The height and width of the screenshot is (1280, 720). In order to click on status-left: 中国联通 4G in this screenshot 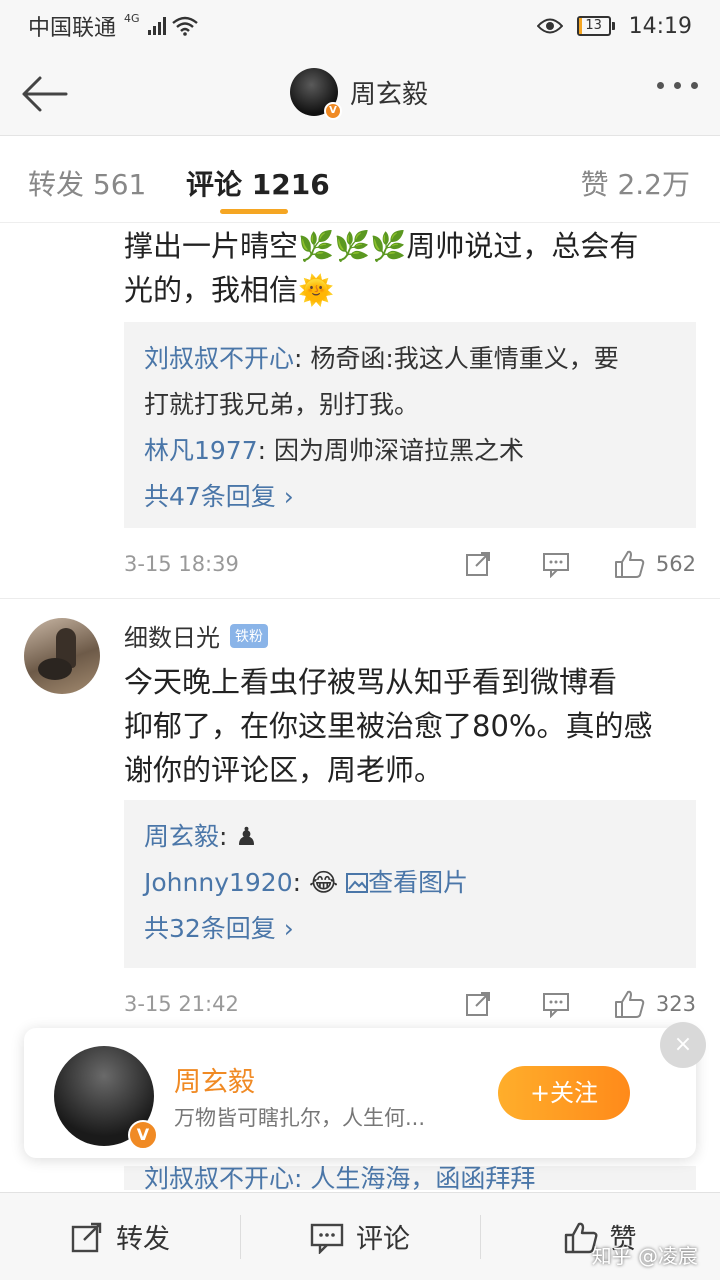, I will do `click(113, 26)`.